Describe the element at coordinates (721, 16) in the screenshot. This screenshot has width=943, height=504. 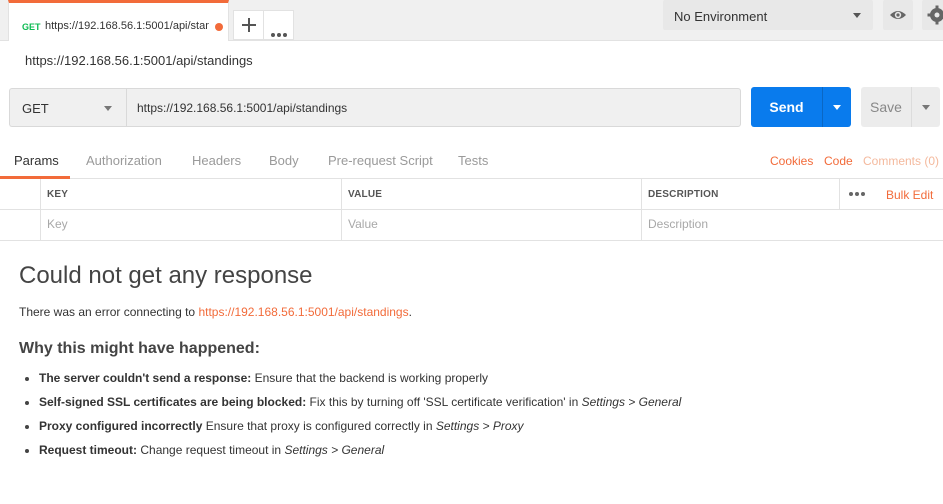
I see `environment-select-value: No Environment` at that location.